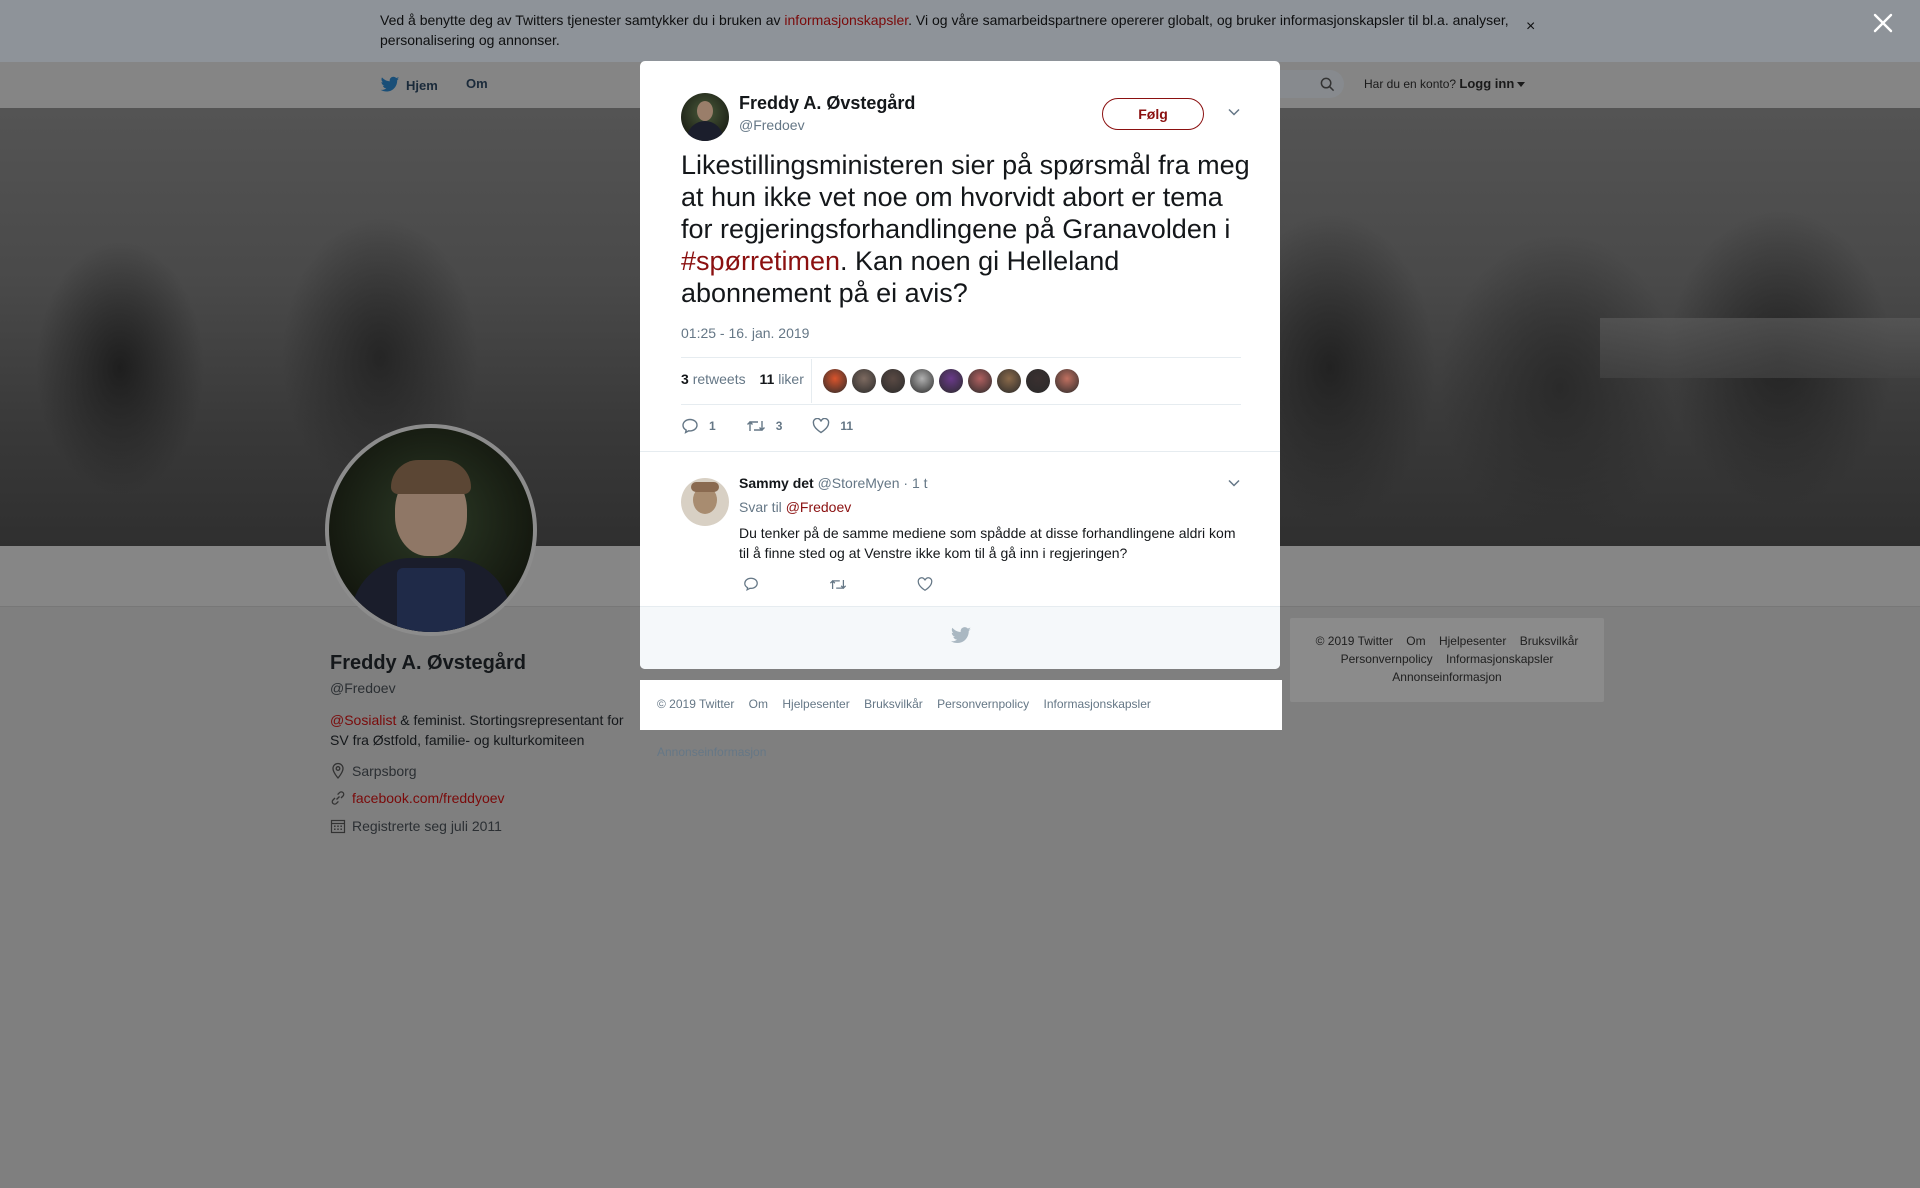  I want to click on tweet-author-handle: @Fredoev, so click(772, 125).